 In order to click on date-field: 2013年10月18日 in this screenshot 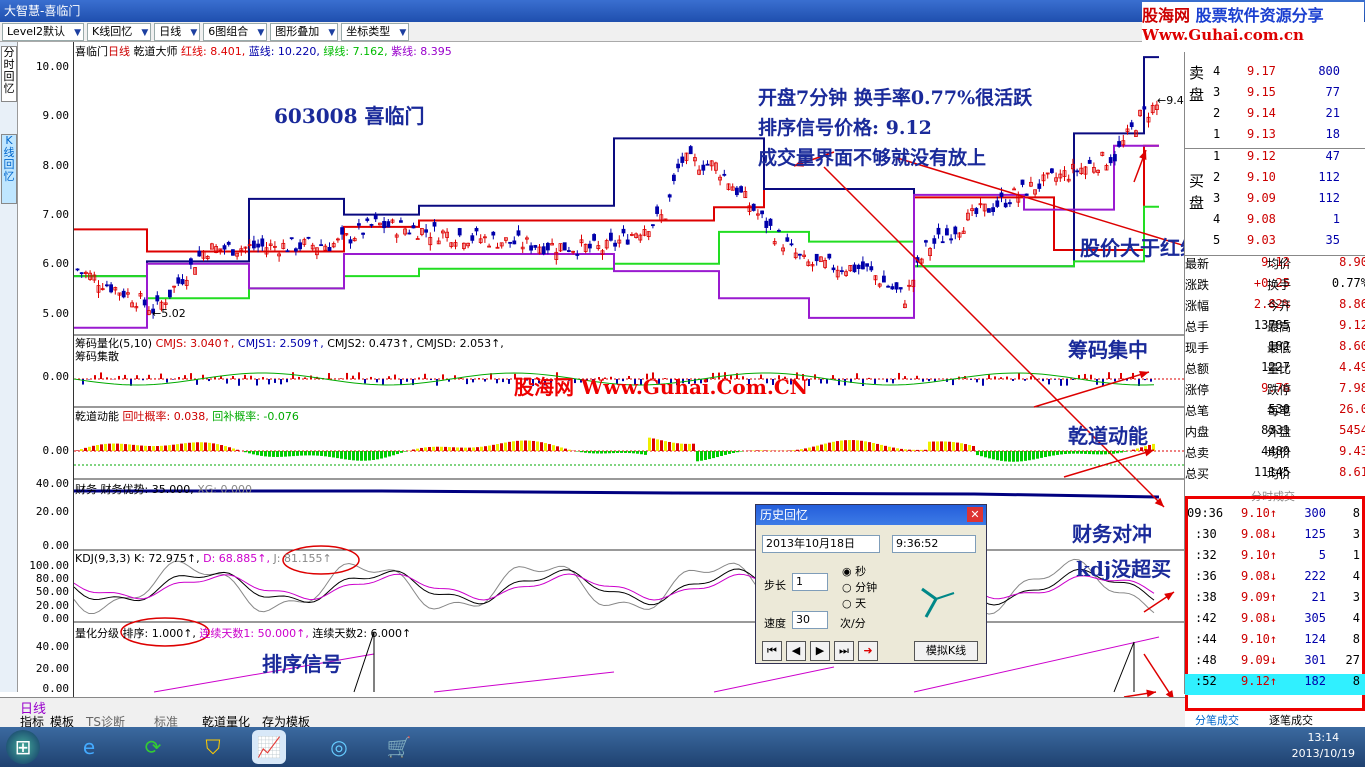, I will do `click(821, 544)`.